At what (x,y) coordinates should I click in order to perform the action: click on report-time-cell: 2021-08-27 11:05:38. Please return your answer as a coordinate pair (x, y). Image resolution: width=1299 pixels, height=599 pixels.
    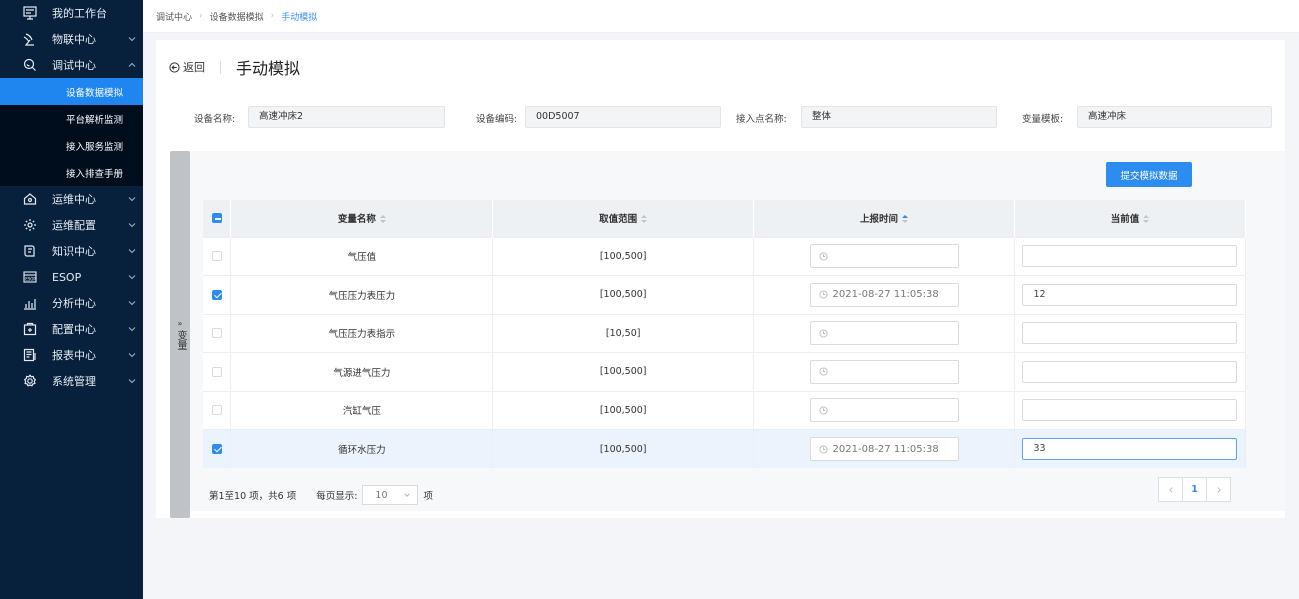
    Looking at the image, I should click on (884, 294).